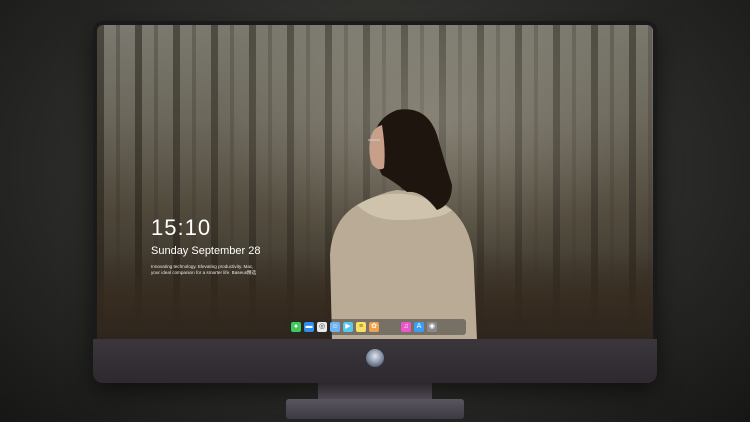 Image resolution: width=750 pixels, height=422 pixels. What do you see at coordinates (375, 391) in the screenshot?
I see `monitor-stand-neck` at bounding box center [375, 391].